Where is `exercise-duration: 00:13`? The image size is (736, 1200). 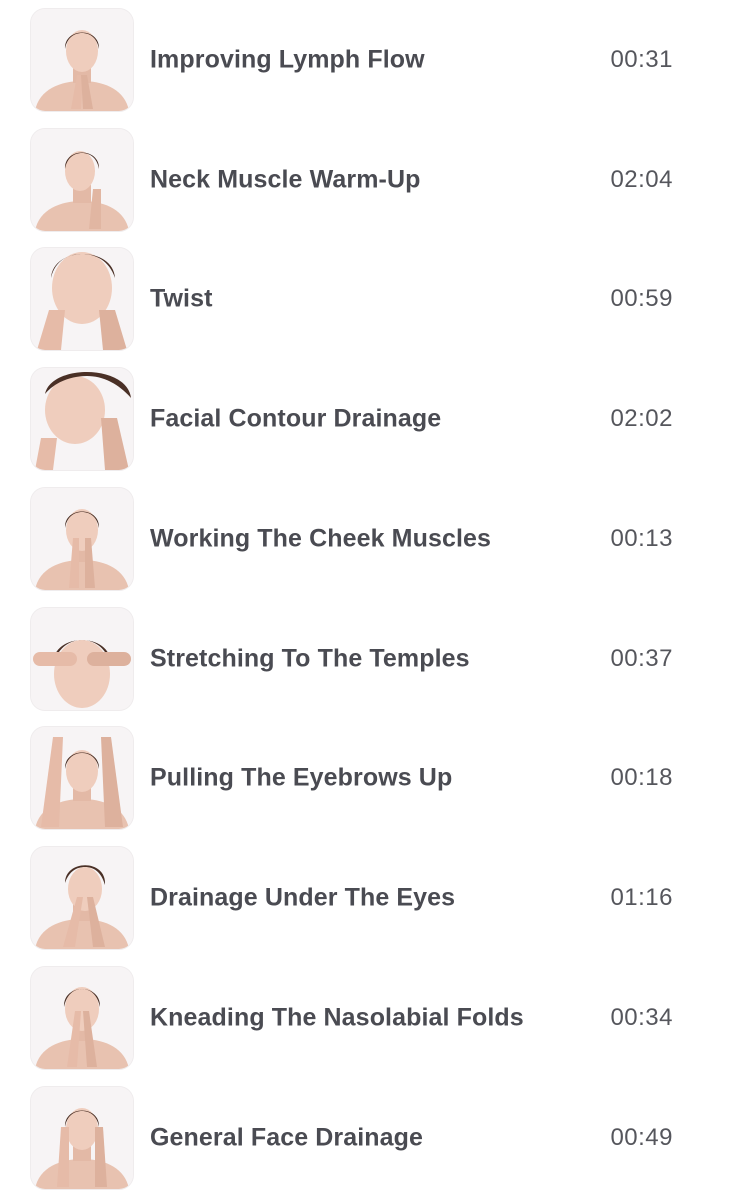
exercise-duration: 00:13 is located at coordinates (641, 538).